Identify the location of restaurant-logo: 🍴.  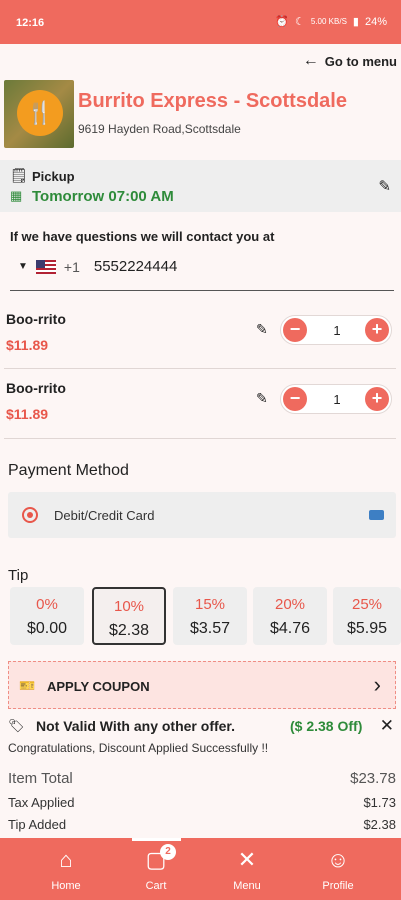
(39, 114).